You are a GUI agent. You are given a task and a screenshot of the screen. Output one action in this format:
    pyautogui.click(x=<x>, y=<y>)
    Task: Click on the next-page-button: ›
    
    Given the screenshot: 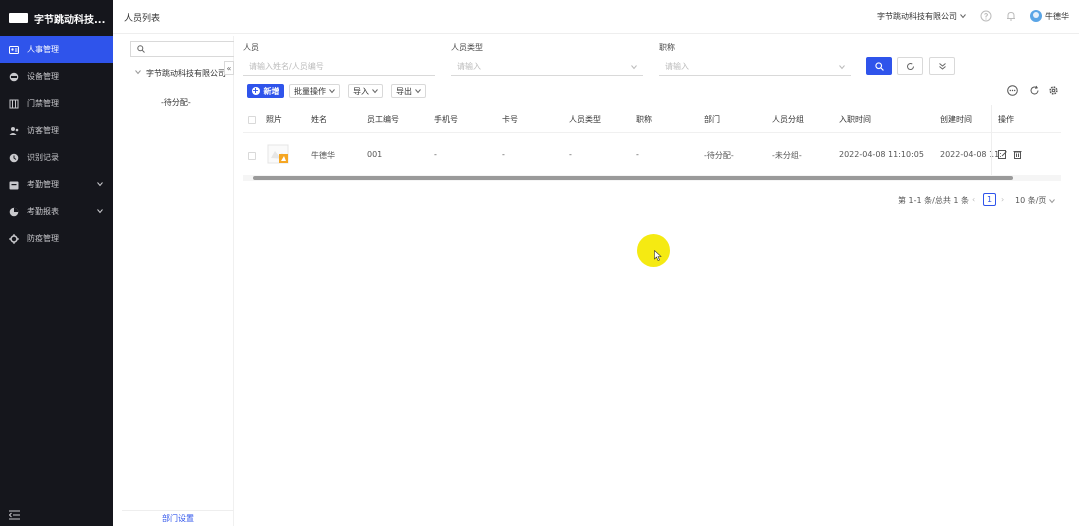 What is the action you would take?
    pyautogui.click(x=1002, y=199)
    